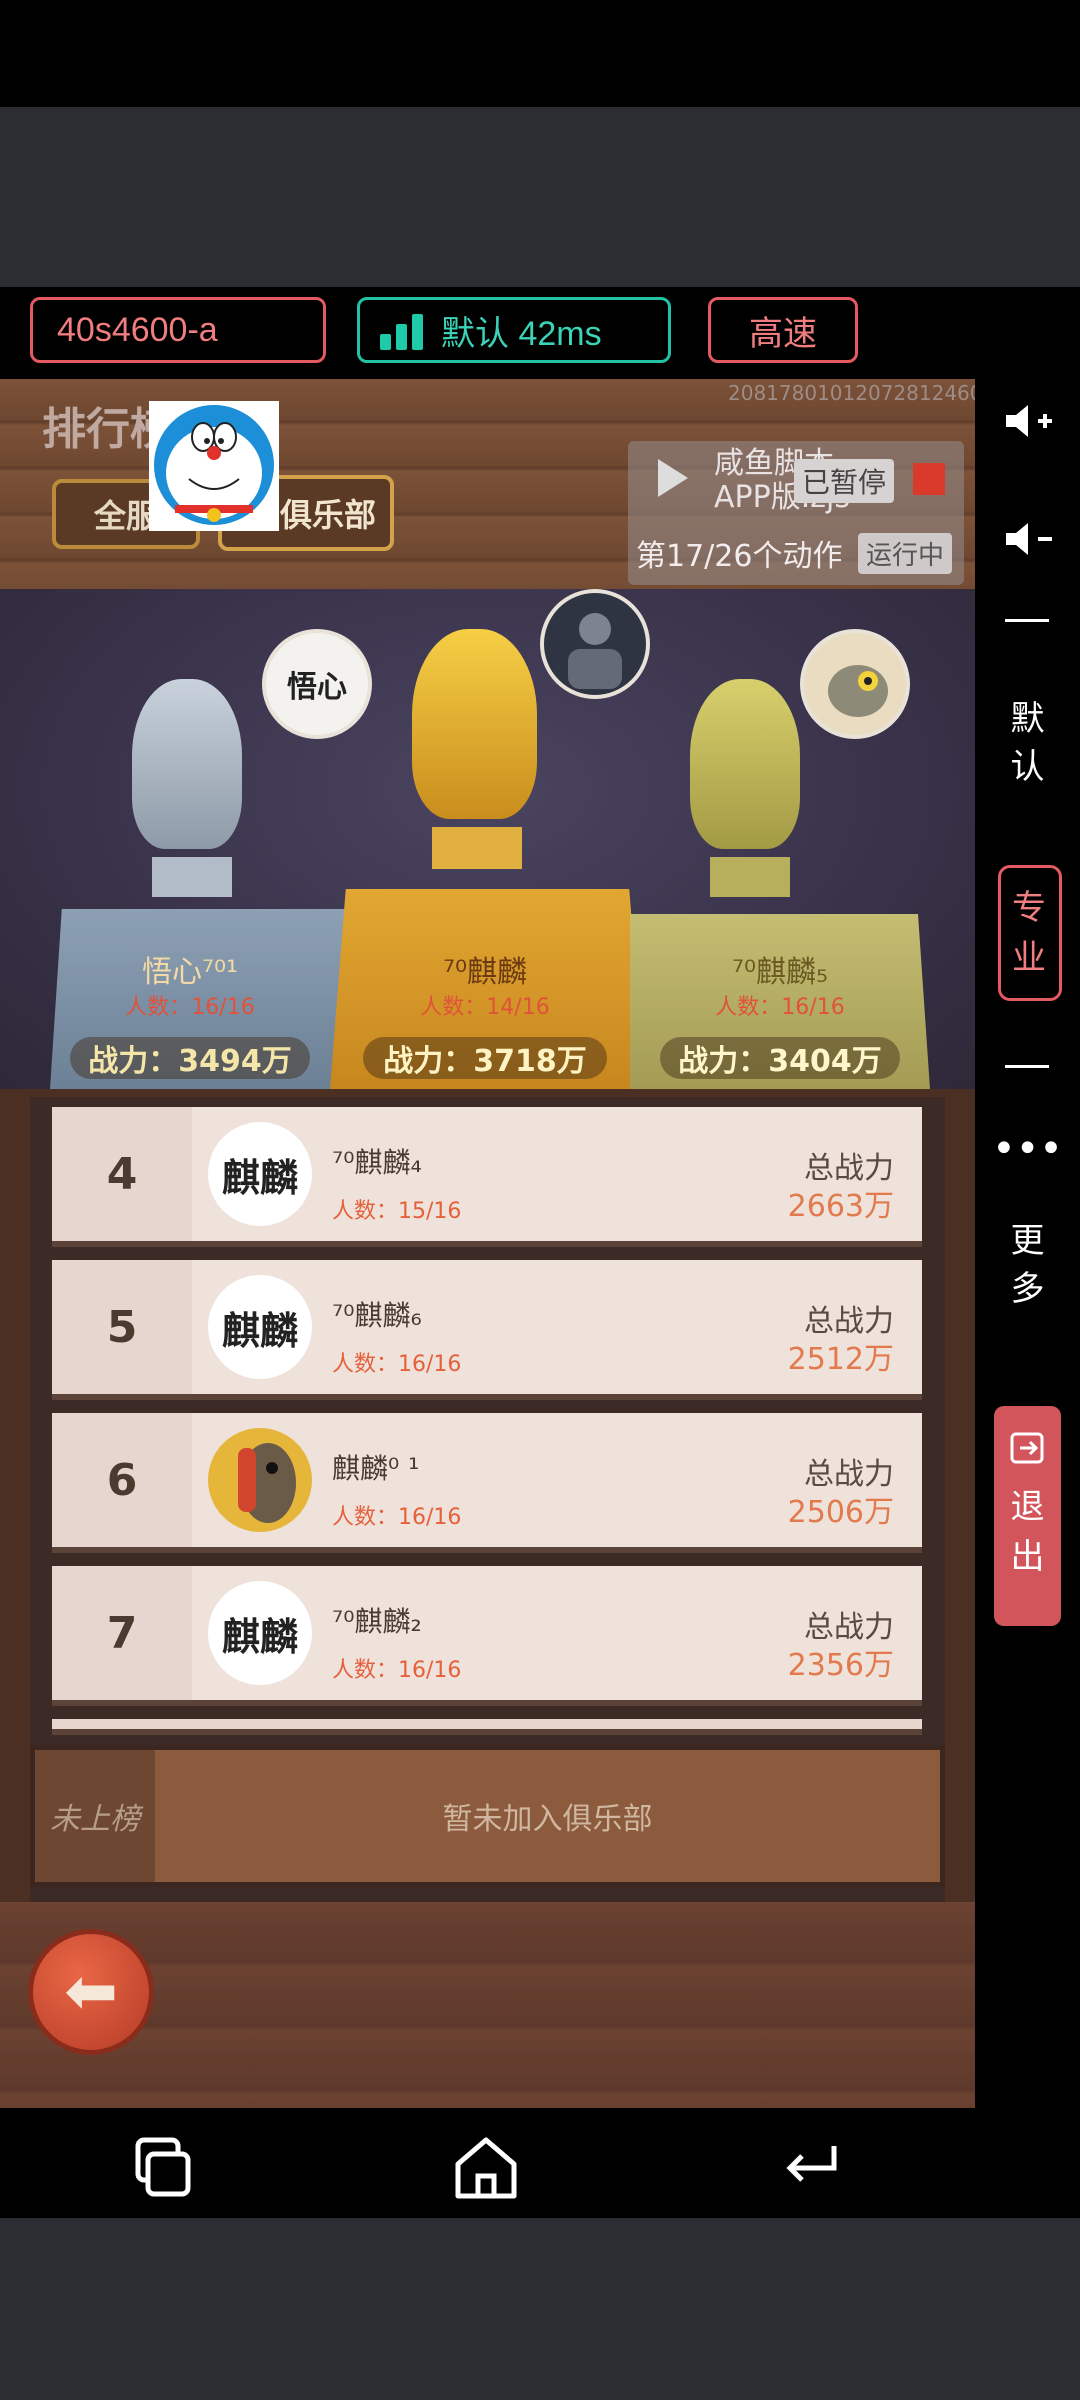  Describe the element at coordinates (540, 2163) in the screenshot. I see `navigation-bar` at that location.